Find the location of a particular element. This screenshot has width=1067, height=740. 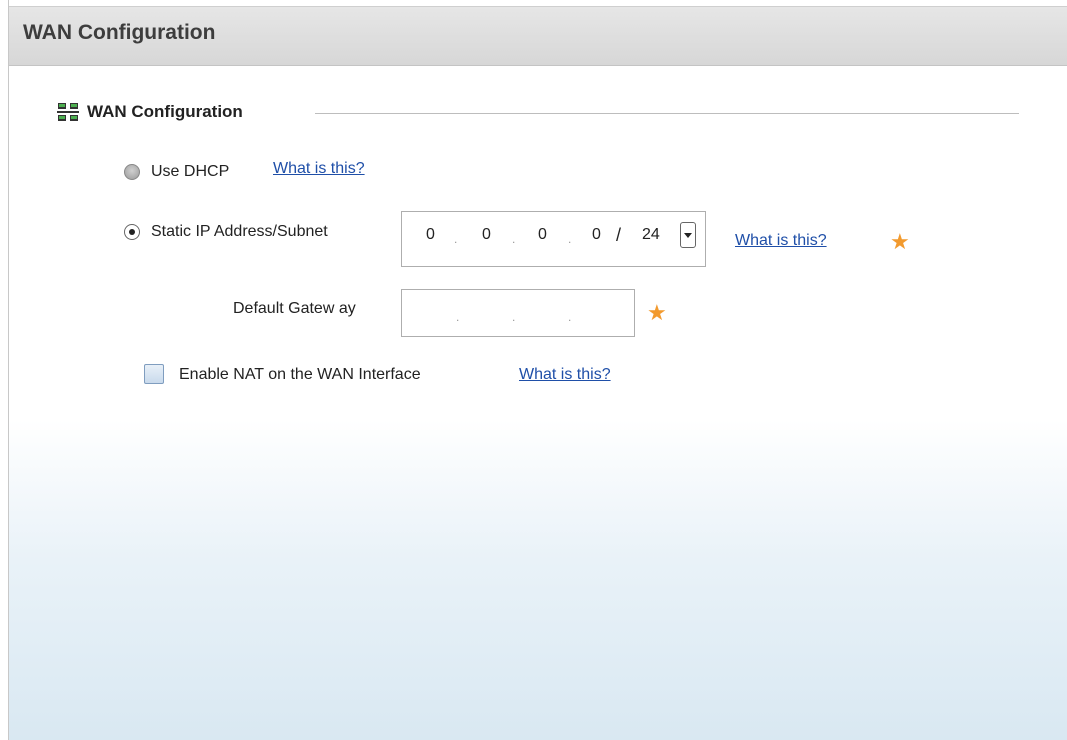

default-gateway-label: Default Gatew ay is located at coordinates (294, 308).